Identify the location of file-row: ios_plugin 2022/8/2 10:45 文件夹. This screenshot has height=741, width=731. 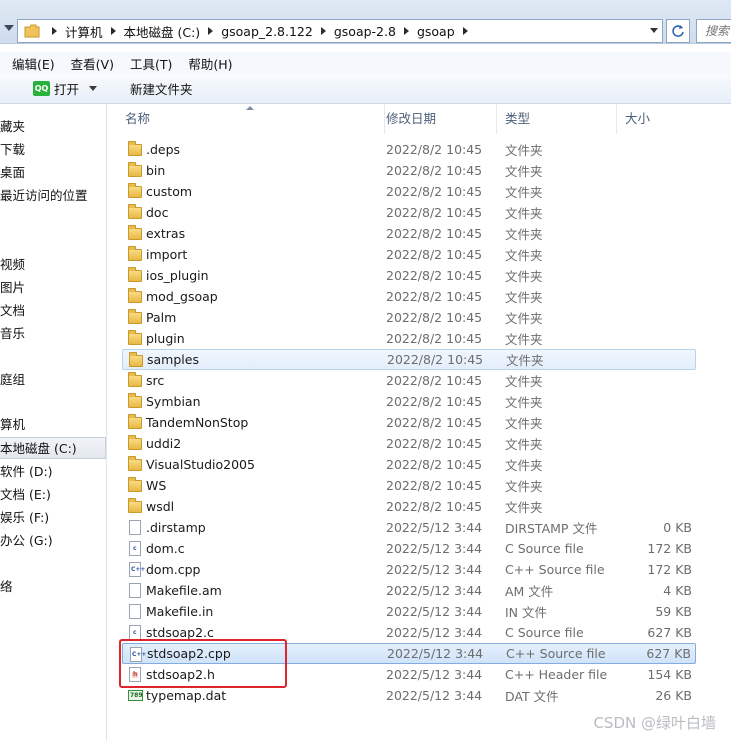
(409, 275).